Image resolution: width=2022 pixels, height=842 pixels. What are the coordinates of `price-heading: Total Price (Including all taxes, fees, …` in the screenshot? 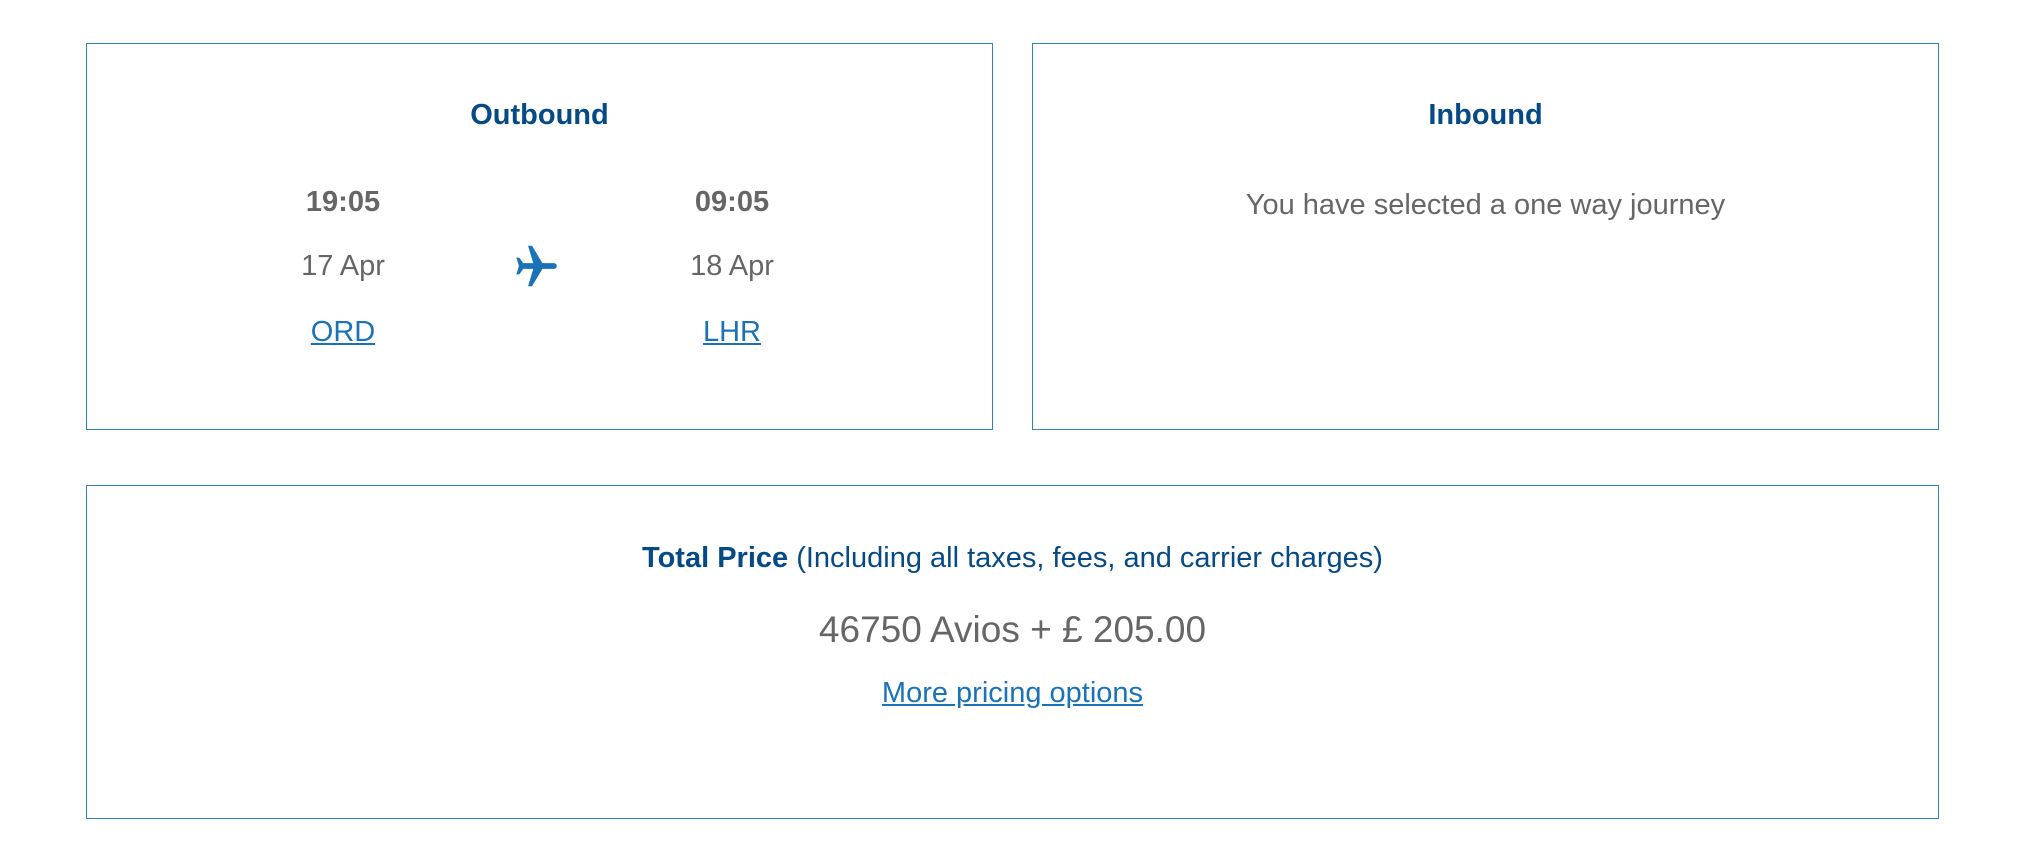 It's located at (1012, 558).